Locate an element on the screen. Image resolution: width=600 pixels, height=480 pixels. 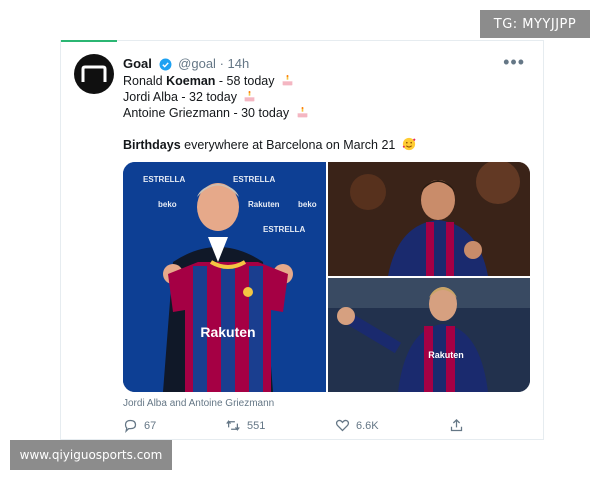
line-1-prefix: Ronald is located at coordinates (145, 81).